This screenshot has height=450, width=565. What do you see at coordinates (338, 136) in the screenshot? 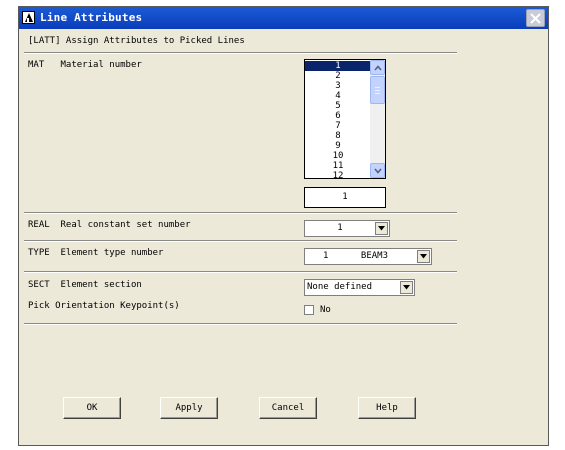
I see `list-item: 8` at bounding box center [338, 136].